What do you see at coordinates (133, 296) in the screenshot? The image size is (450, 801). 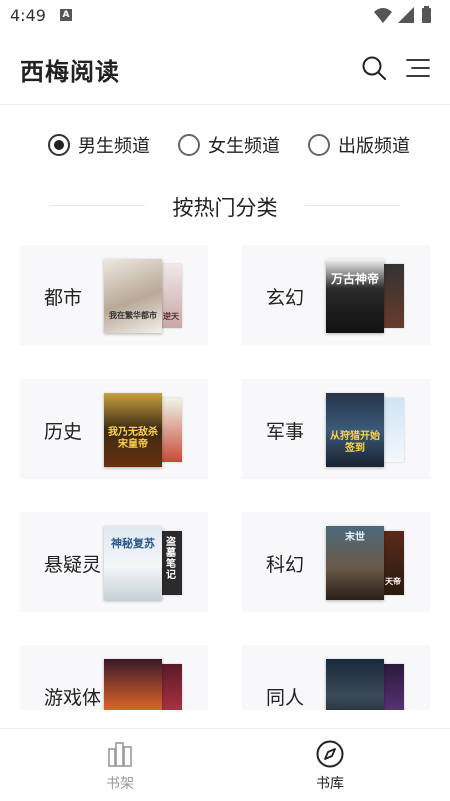 I see `book-cover: 我在繁华都市` at bounding box center [133, 296].